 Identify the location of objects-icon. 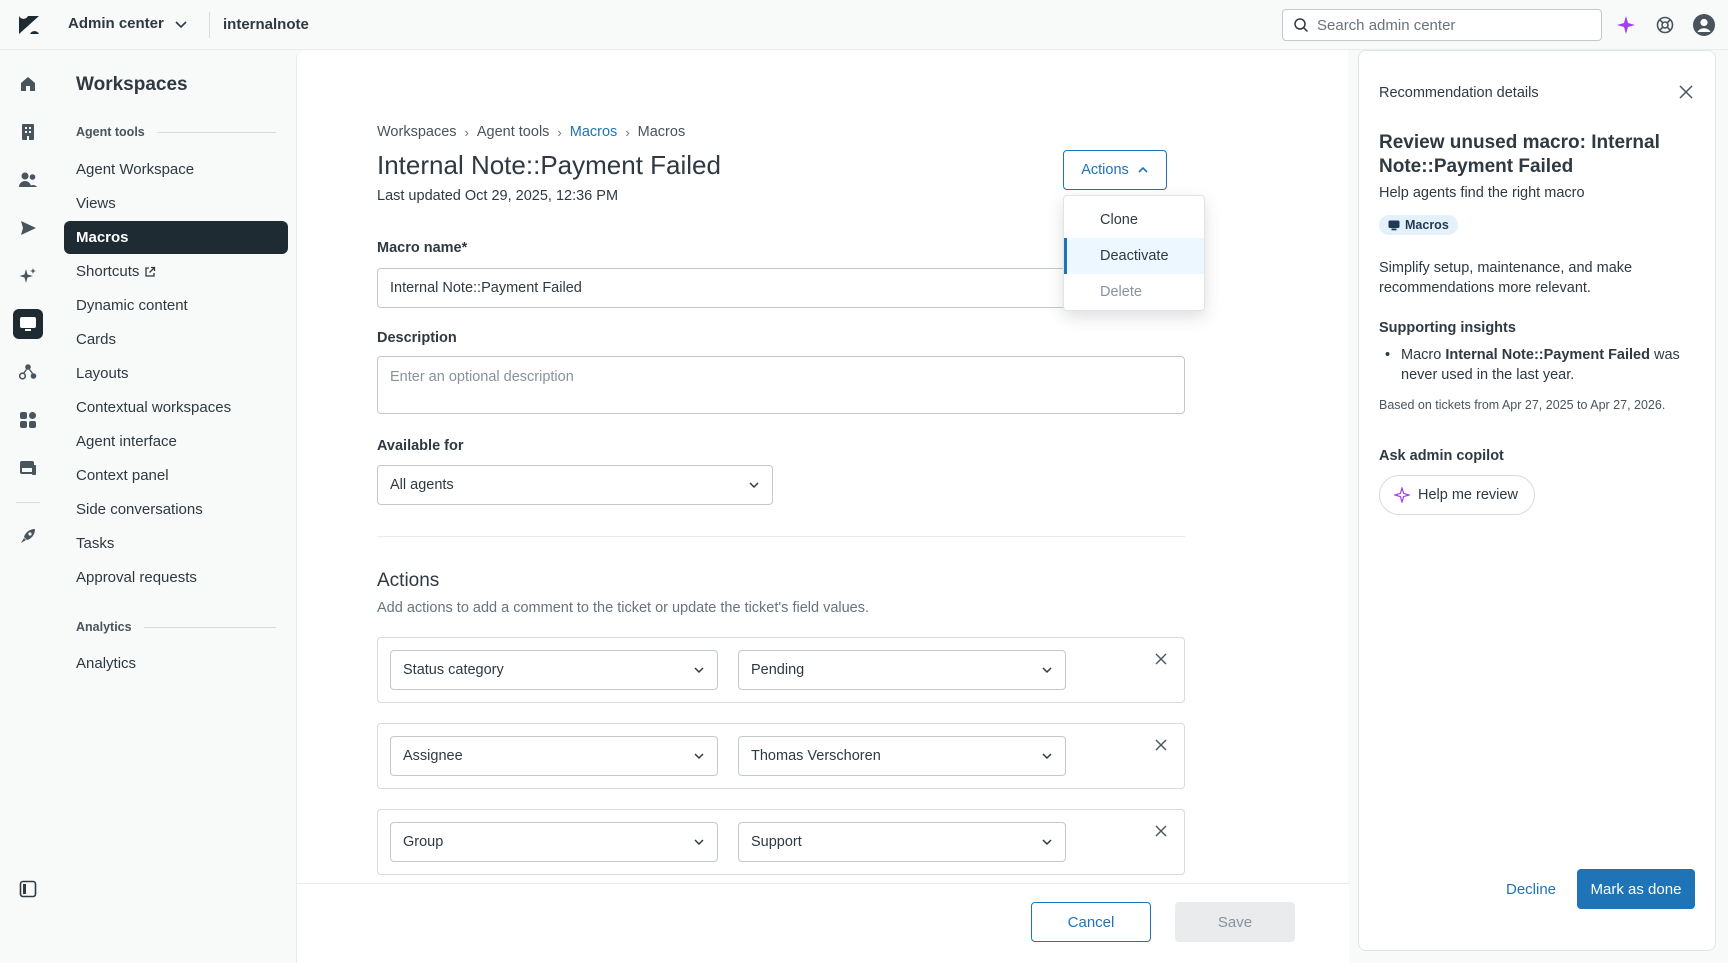
(28, 372).